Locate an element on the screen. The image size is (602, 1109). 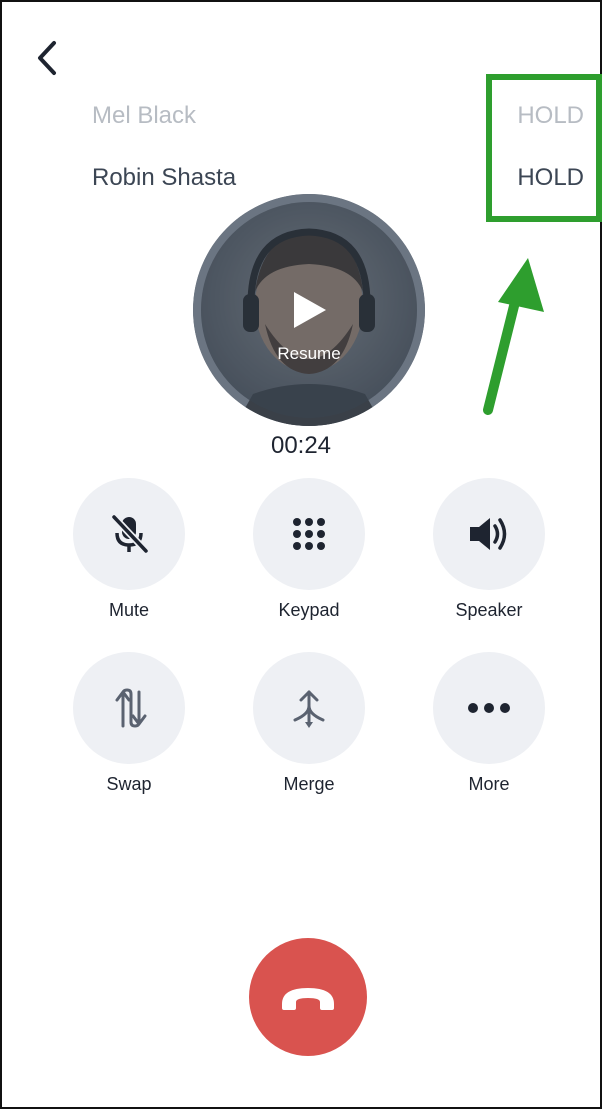
mute-label: Mute is located at coordinates (129, 610).